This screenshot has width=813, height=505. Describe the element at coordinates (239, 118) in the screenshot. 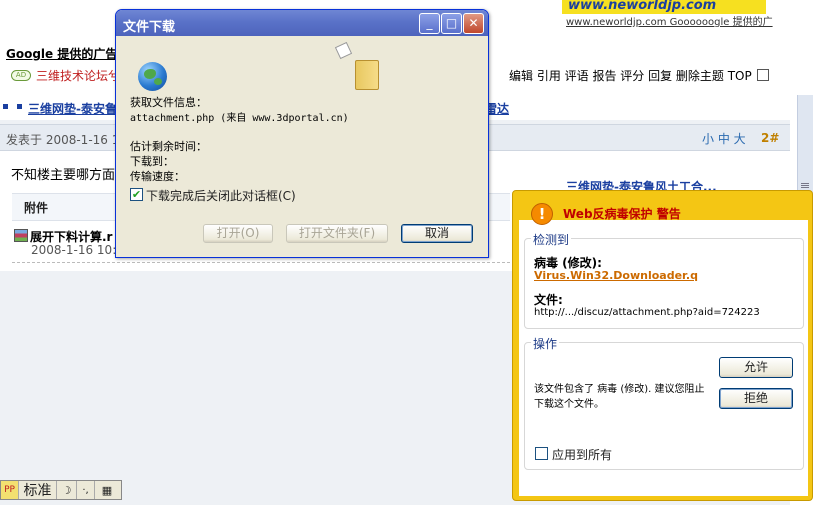

I see `file-source-text: attachment.php (来自 www.3dportal.cn)` at that location.